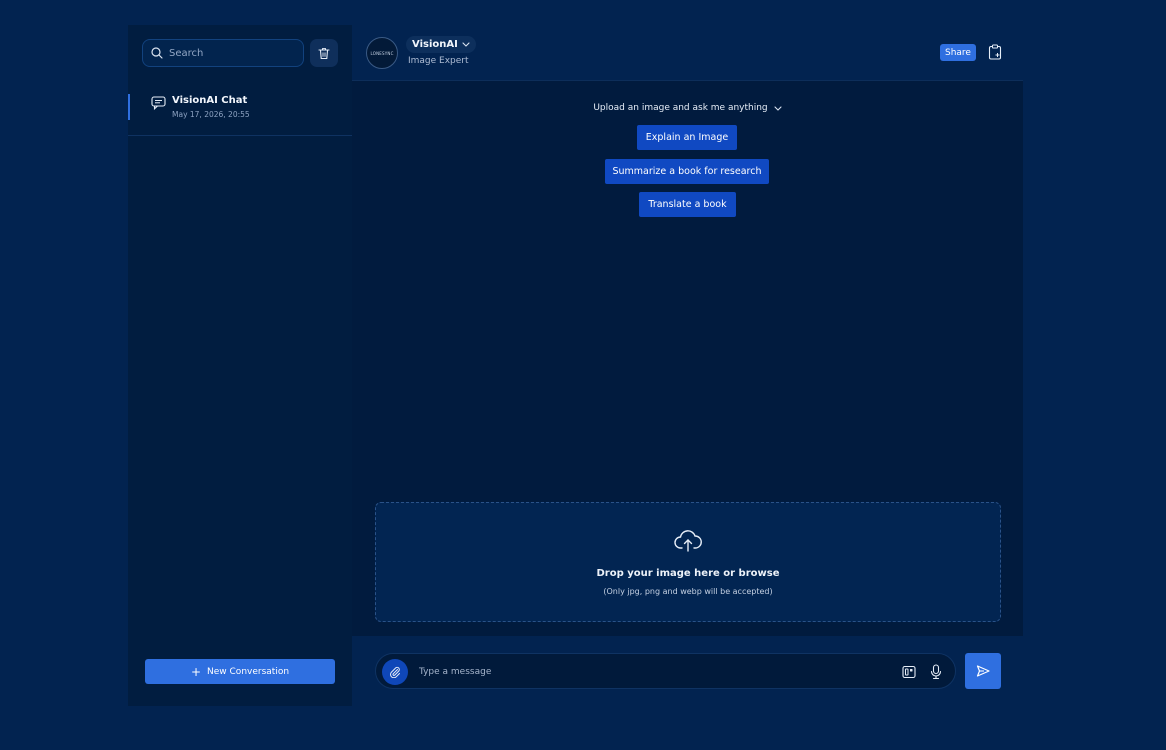  Describe the element at coordinates (438, 61) in the screenshot. I see `model-subtitle: Image Expert` at that location.